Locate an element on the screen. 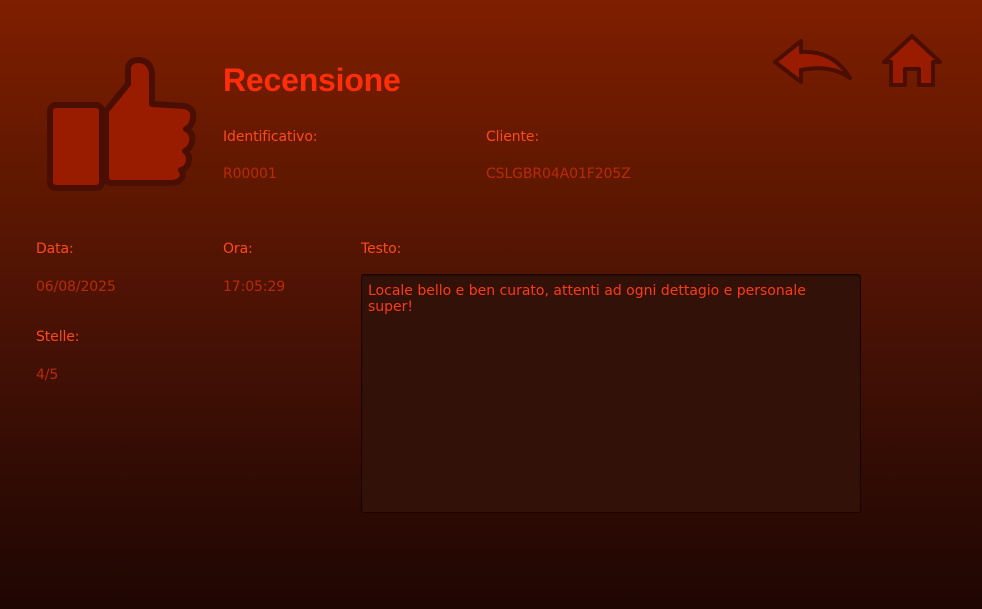 The width and height of the screenshot is (982, 609). page-title: Recensione is located at coordinates (312, 80).